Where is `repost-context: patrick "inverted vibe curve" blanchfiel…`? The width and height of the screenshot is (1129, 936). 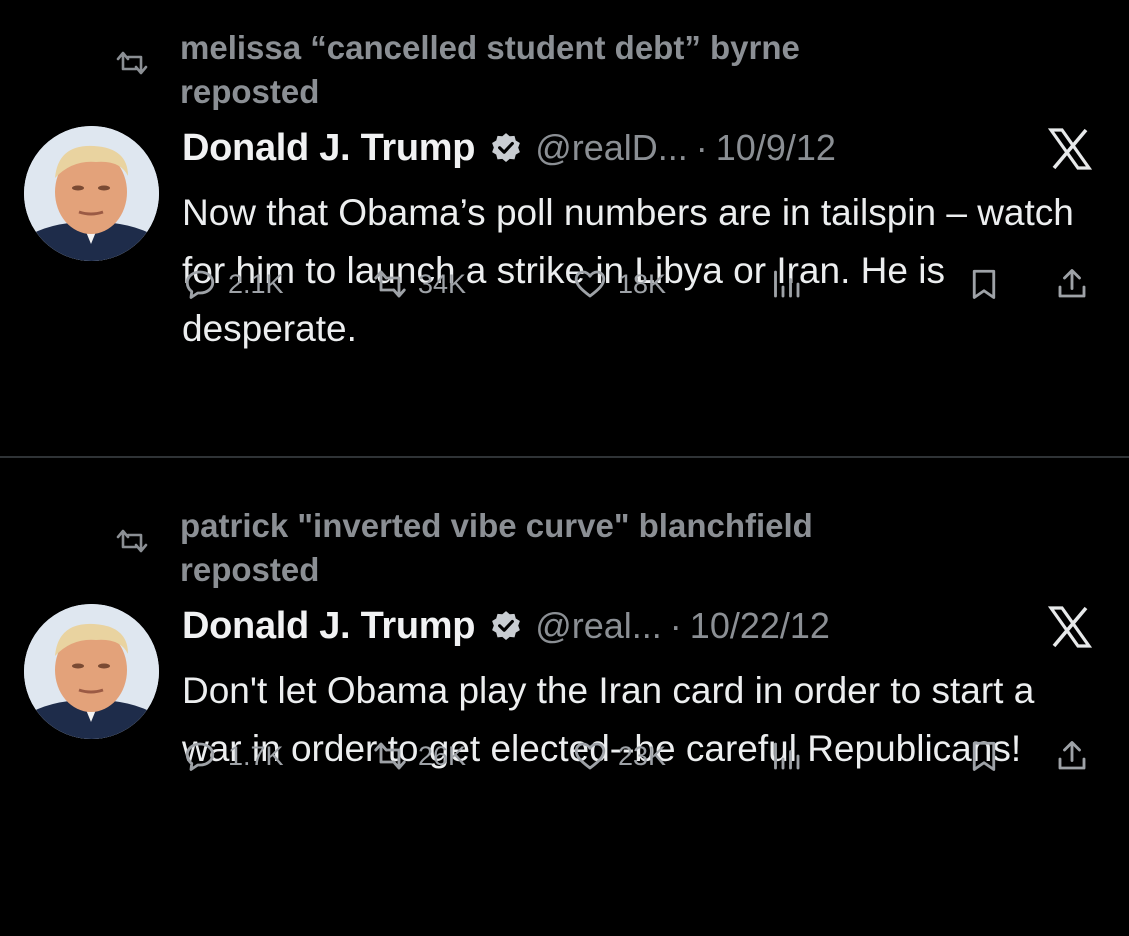 repost-context: patrick "inverted vibe curve" blanchfiel… is located at coordinates (497, 548).